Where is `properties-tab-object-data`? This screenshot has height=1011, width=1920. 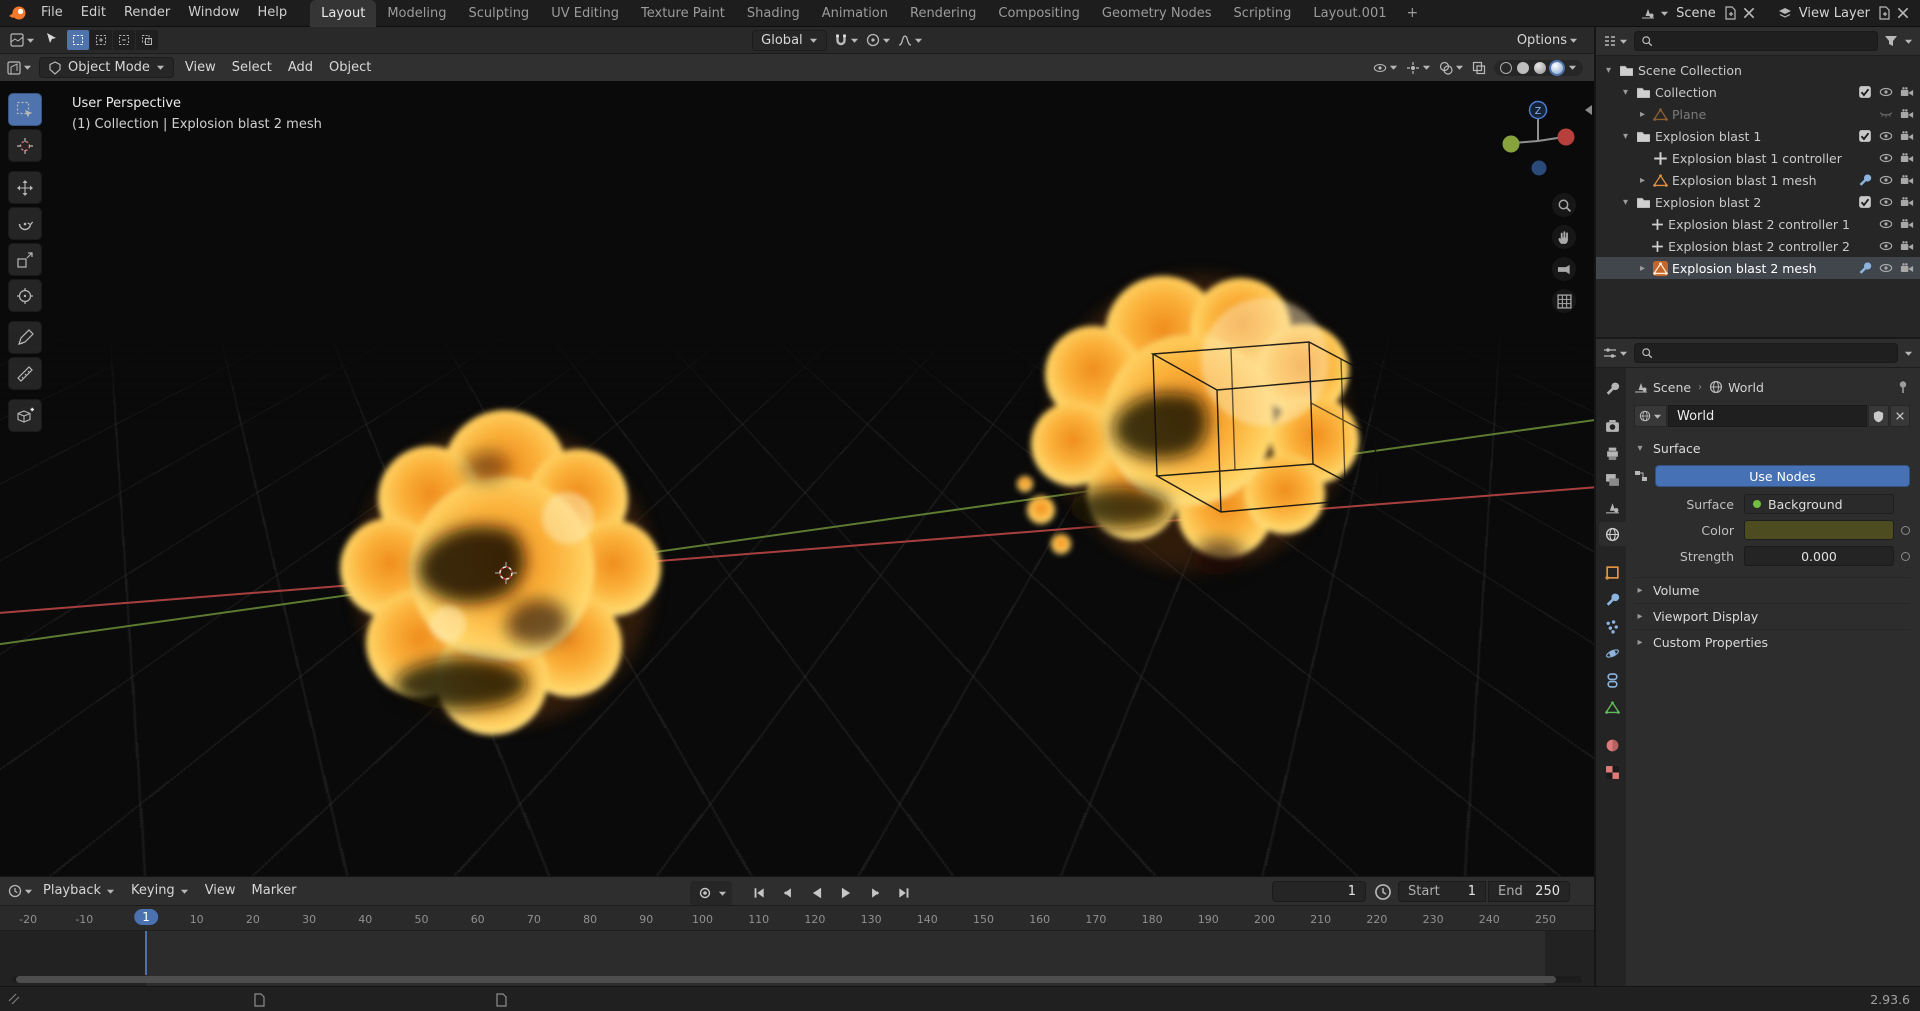
properties-tab-object-data is located at coordinates (1612, 707).